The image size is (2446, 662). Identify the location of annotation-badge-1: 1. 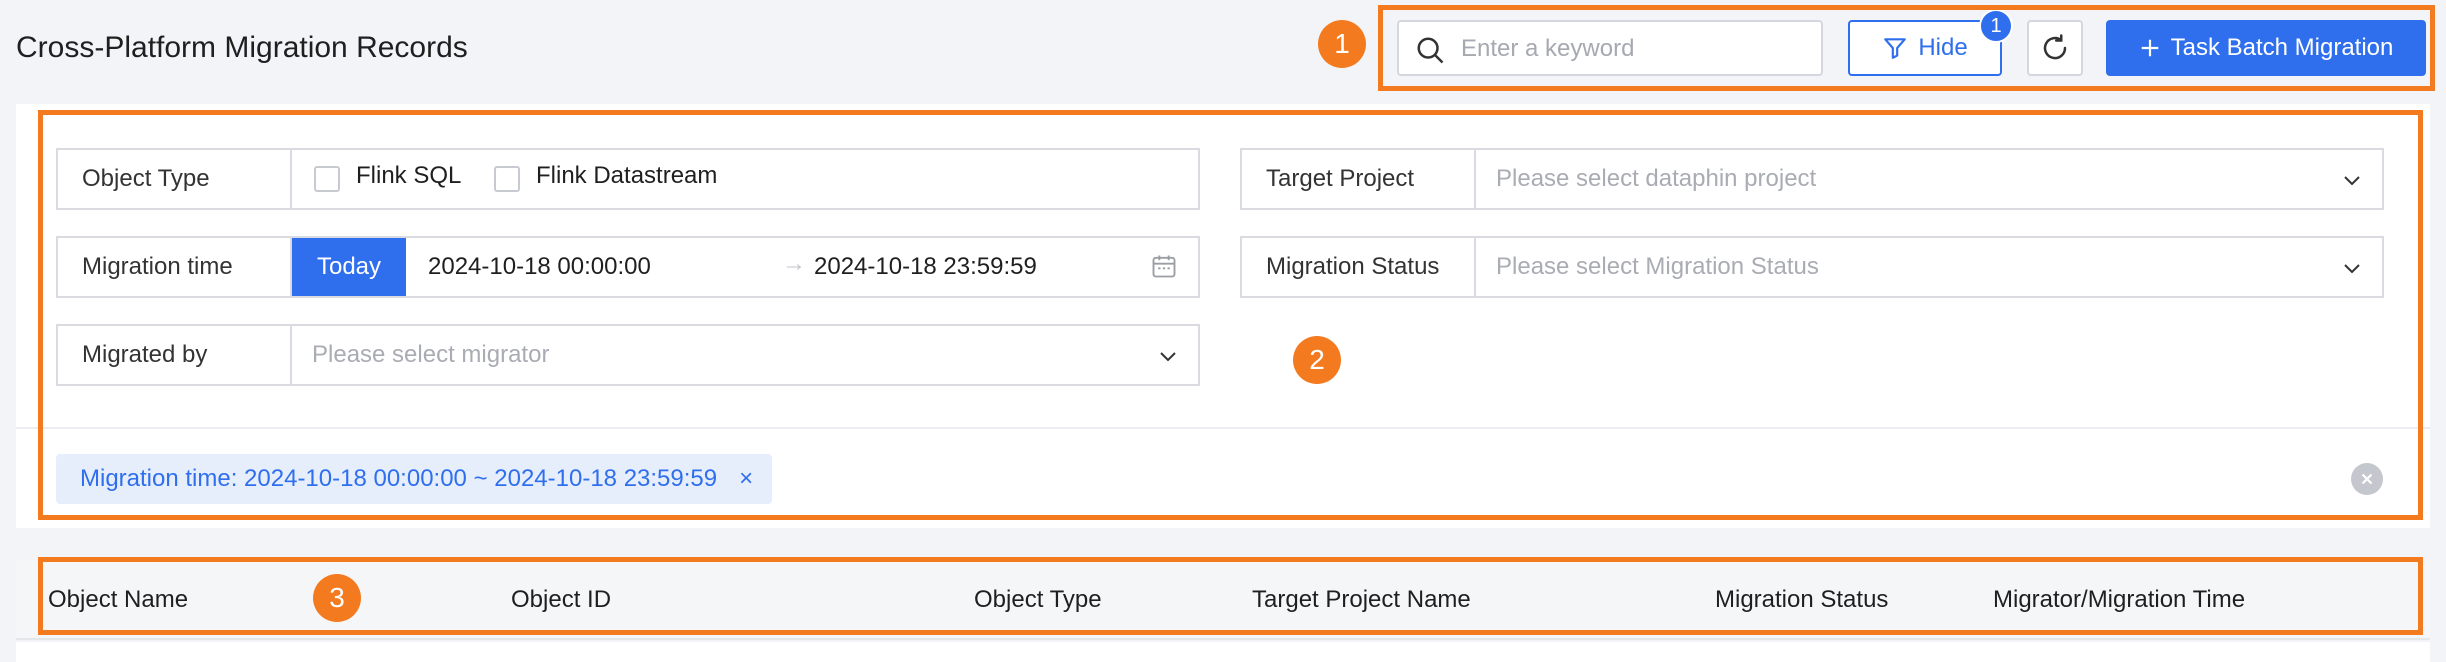
(1342, 44).